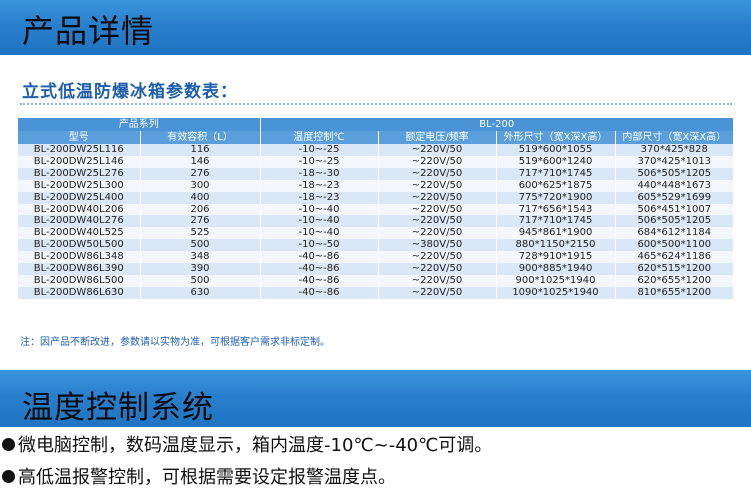 This screenshot has width=751, height=495. What do you see at coordinates (130, 92) in the screenshot?
I see `table-subtitle: 立式低温防爆冰箱参数表：` at bounding box center [130, 92].